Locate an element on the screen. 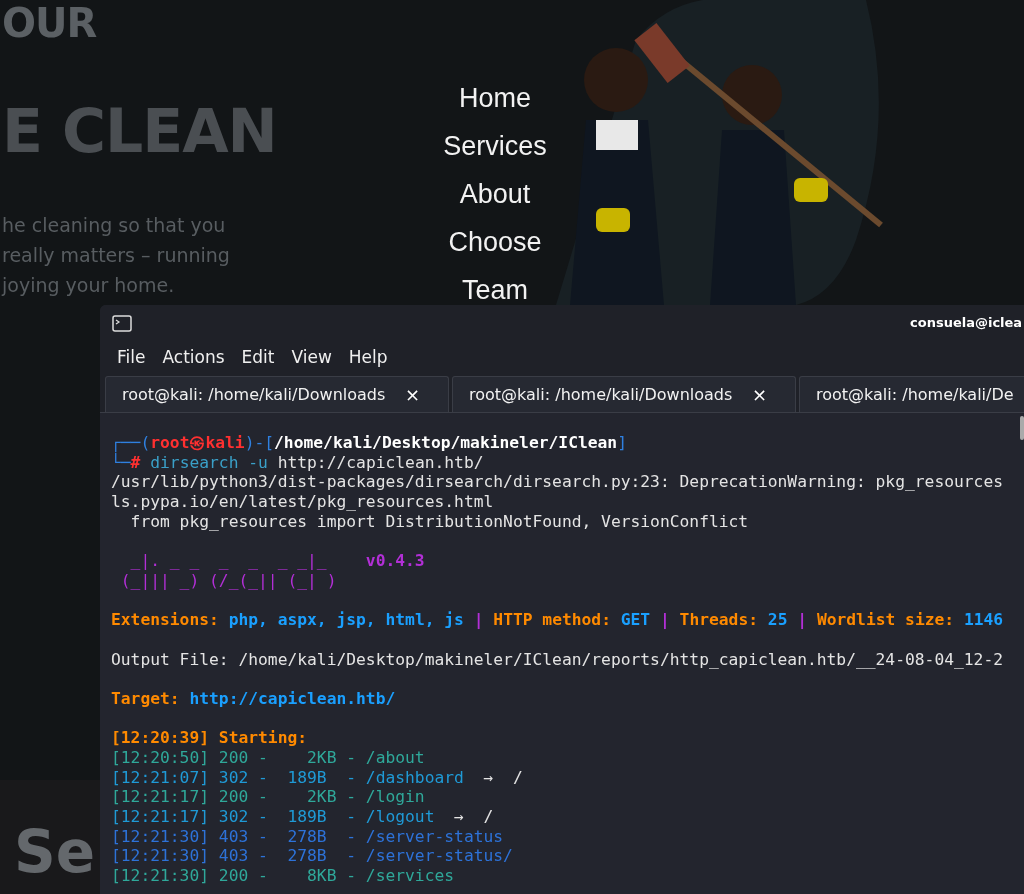 The height and width of the screenshot is (894, 1024). scrollbar-thumb is located at coordinates (1022, 428).